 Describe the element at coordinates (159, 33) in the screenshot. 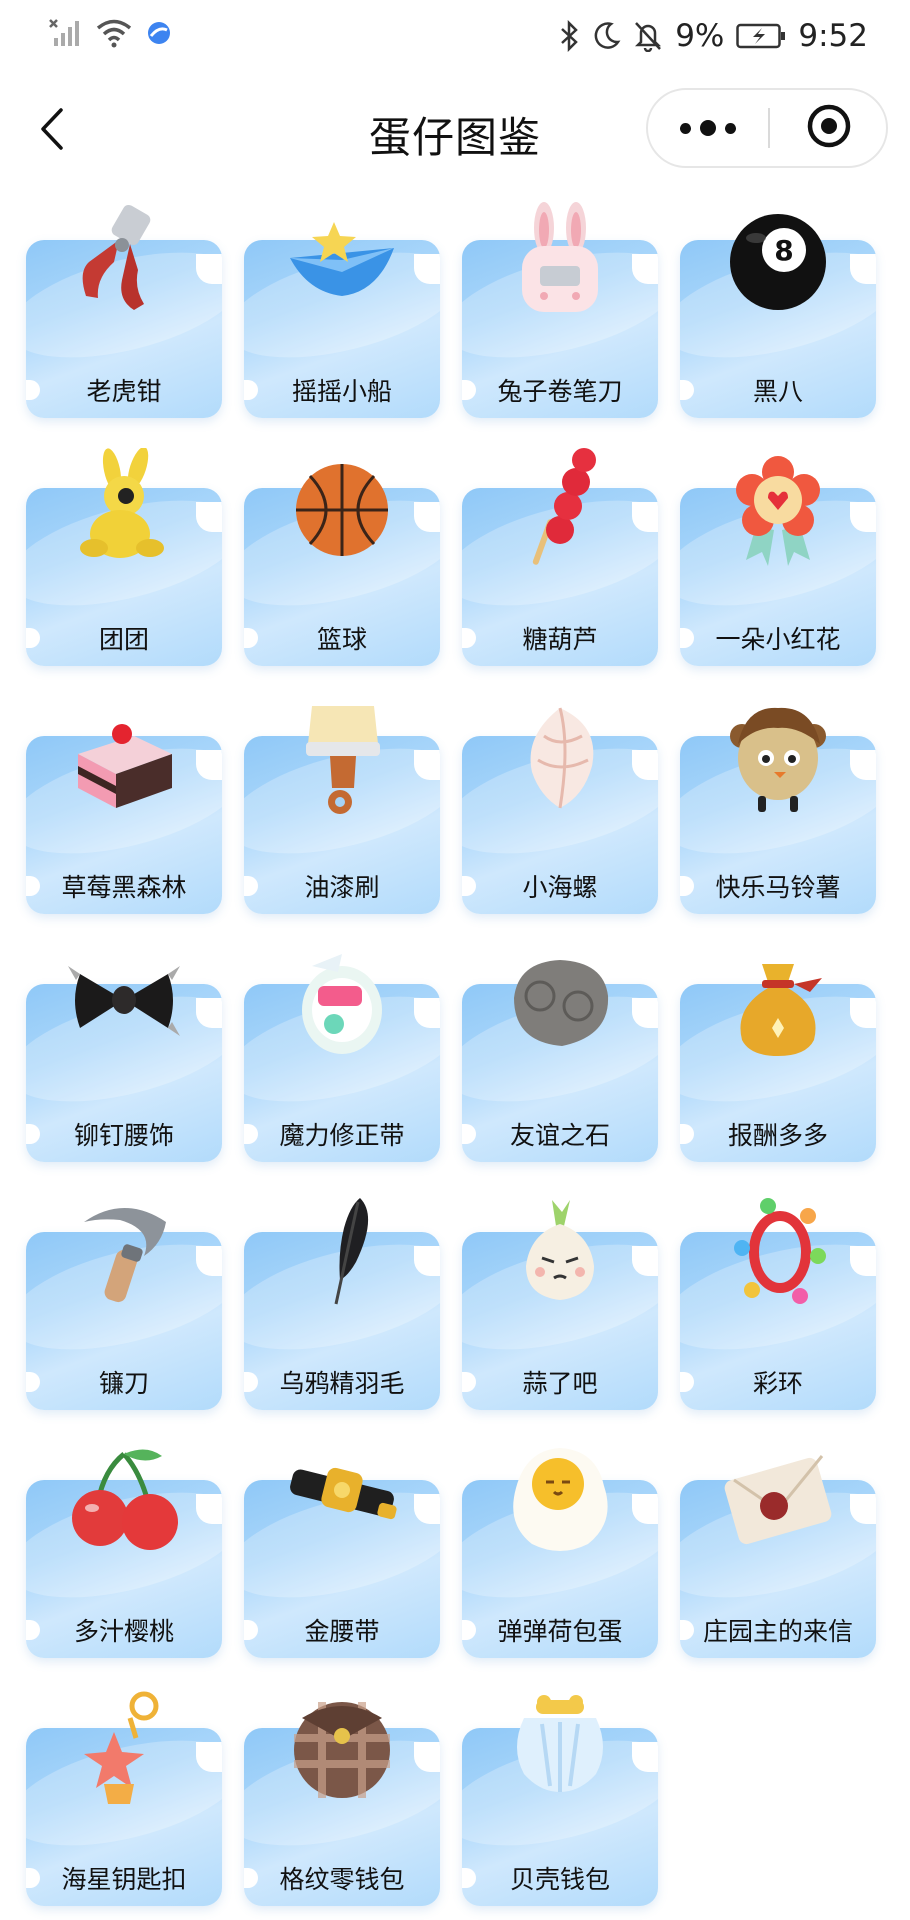

I see `browser-icon` at that location.